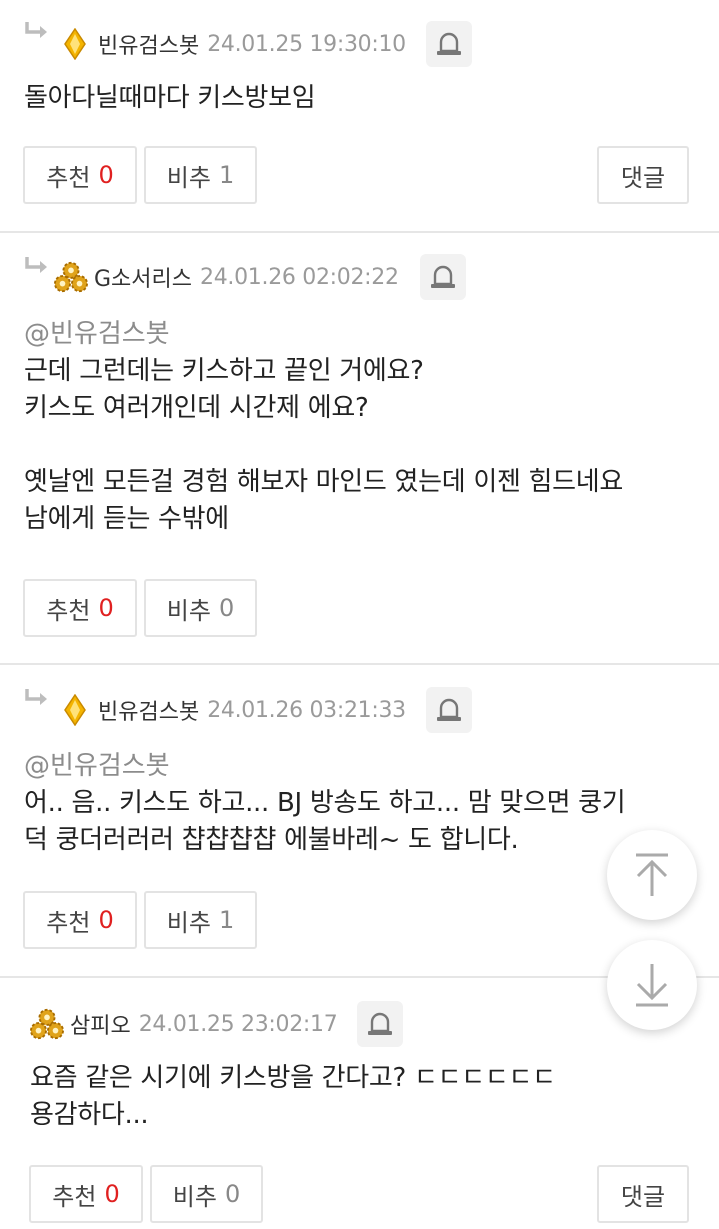  I want to click on nickname: 삼피오, so click(100, 1024).